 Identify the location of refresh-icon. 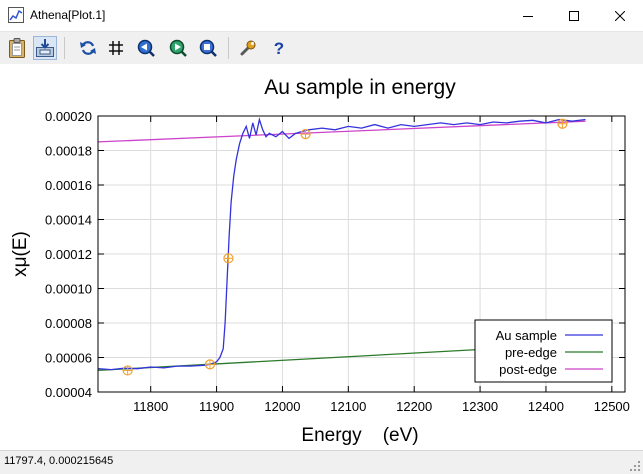
(88, 48).